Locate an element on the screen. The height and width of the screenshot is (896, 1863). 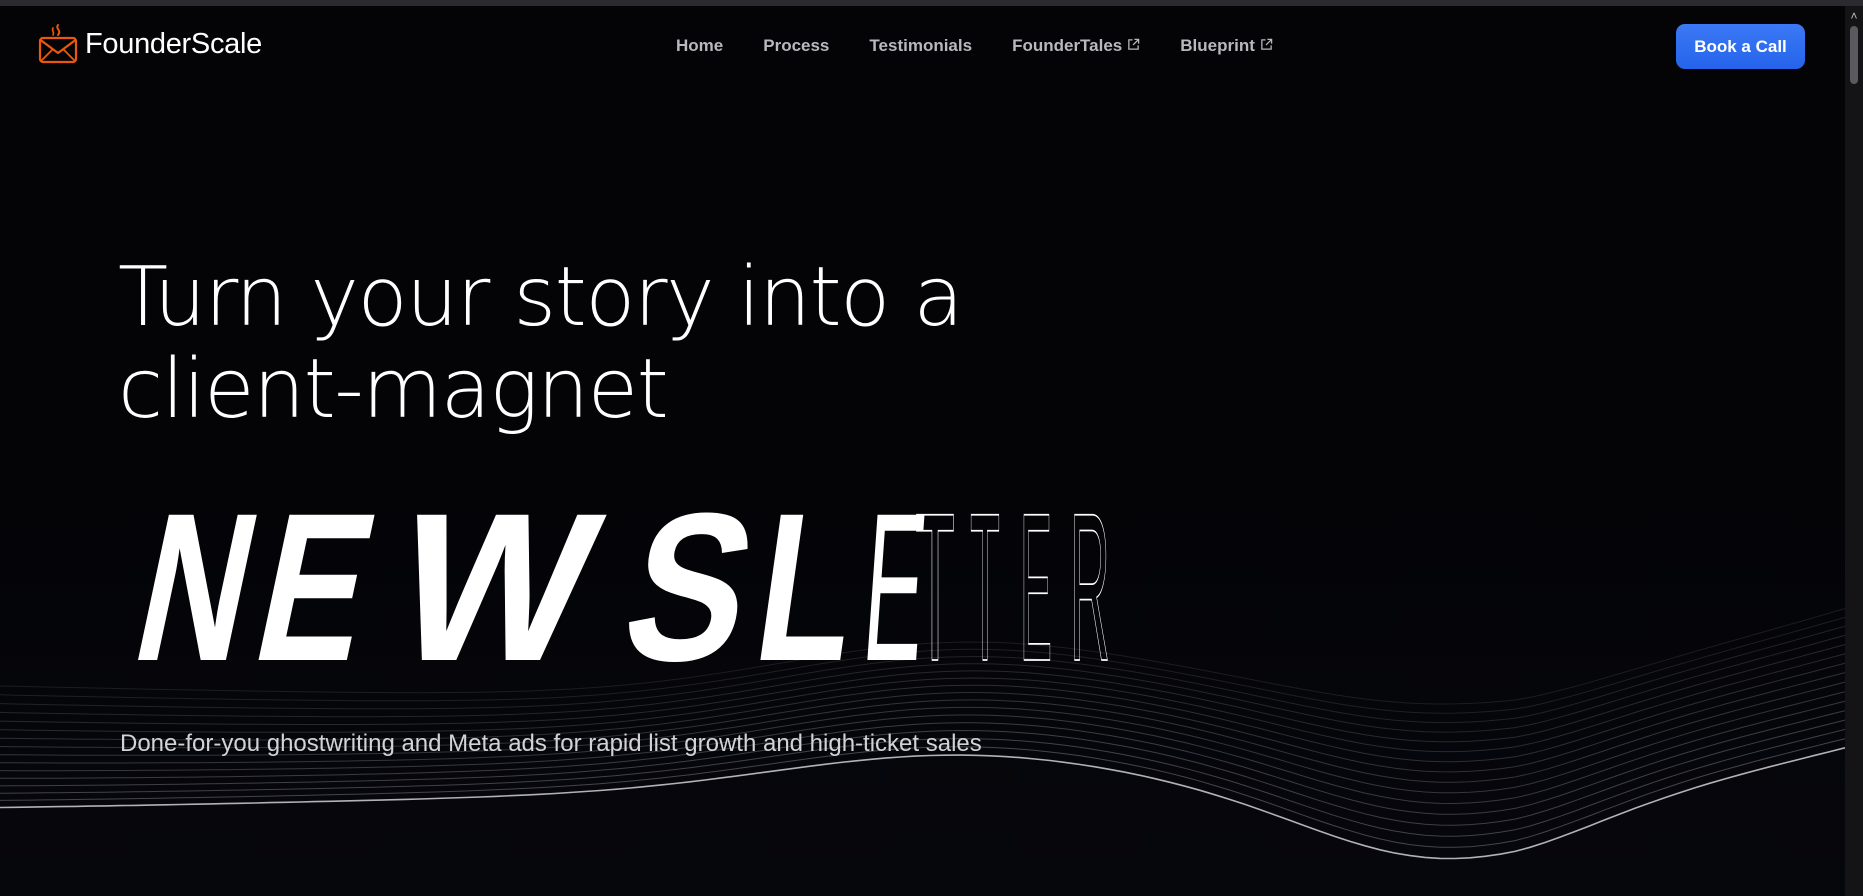
nav-link-label: FounderTales is located at coordinates (1067, 45).